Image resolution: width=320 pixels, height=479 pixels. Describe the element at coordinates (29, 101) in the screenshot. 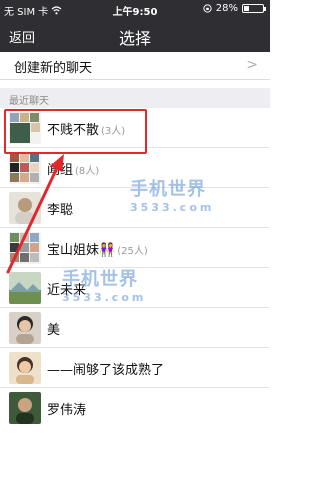

I see `recent-chats-label: 最近聊天` at that location.